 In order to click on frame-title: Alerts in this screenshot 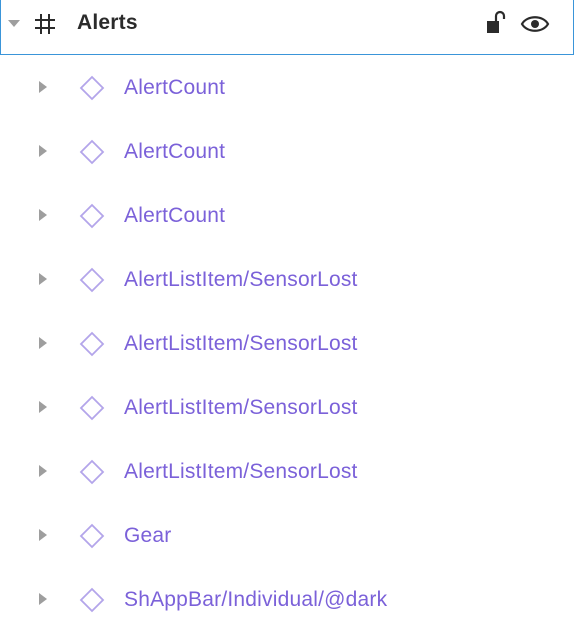, I will do `click(107, 22)`.